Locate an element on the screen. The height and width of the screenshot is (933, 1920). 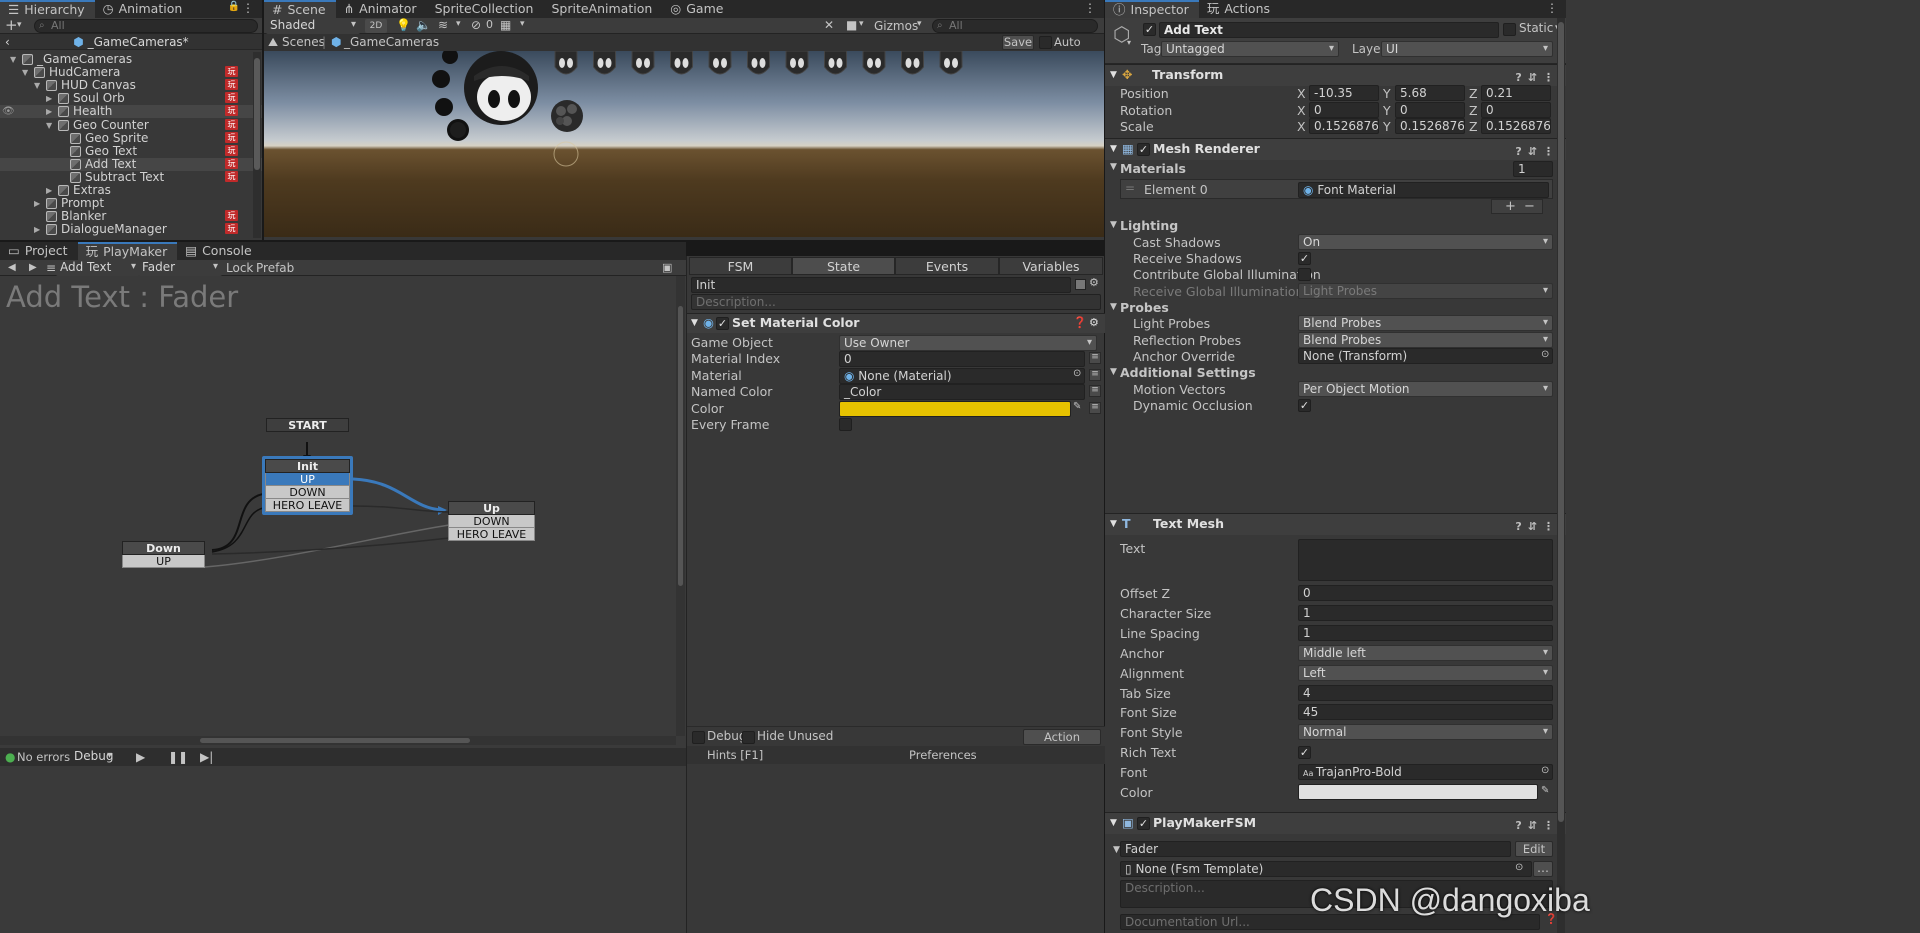
component-header-icons: ?⇵⋮ is located at coordinates (1537, 152).